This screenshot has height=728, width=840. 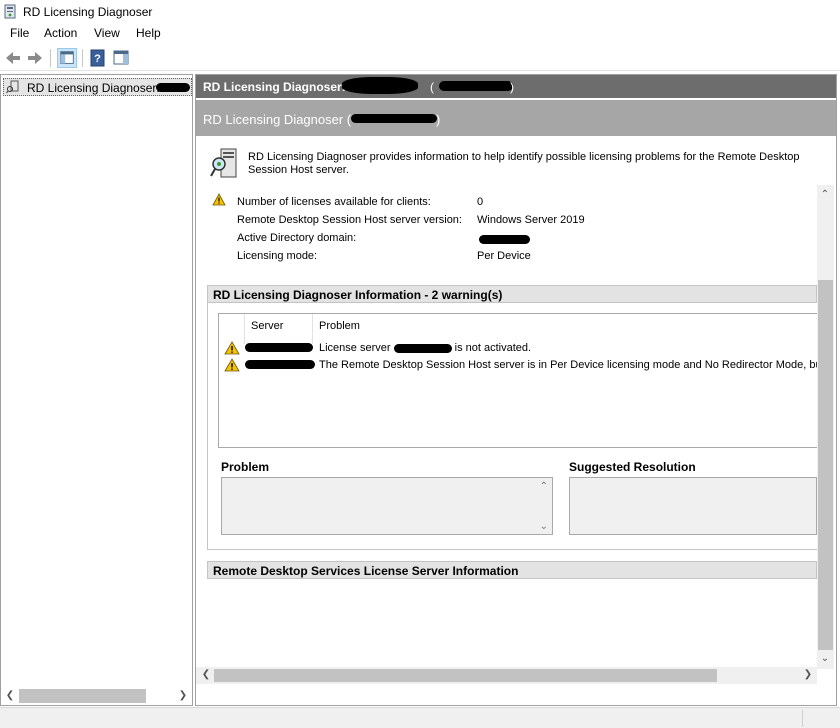 What do you see at coordinates (516, 86) in the screenshot?
I see `details-header: RD Licensing Diagnoser: ( )` at bounding box center [516, 86].